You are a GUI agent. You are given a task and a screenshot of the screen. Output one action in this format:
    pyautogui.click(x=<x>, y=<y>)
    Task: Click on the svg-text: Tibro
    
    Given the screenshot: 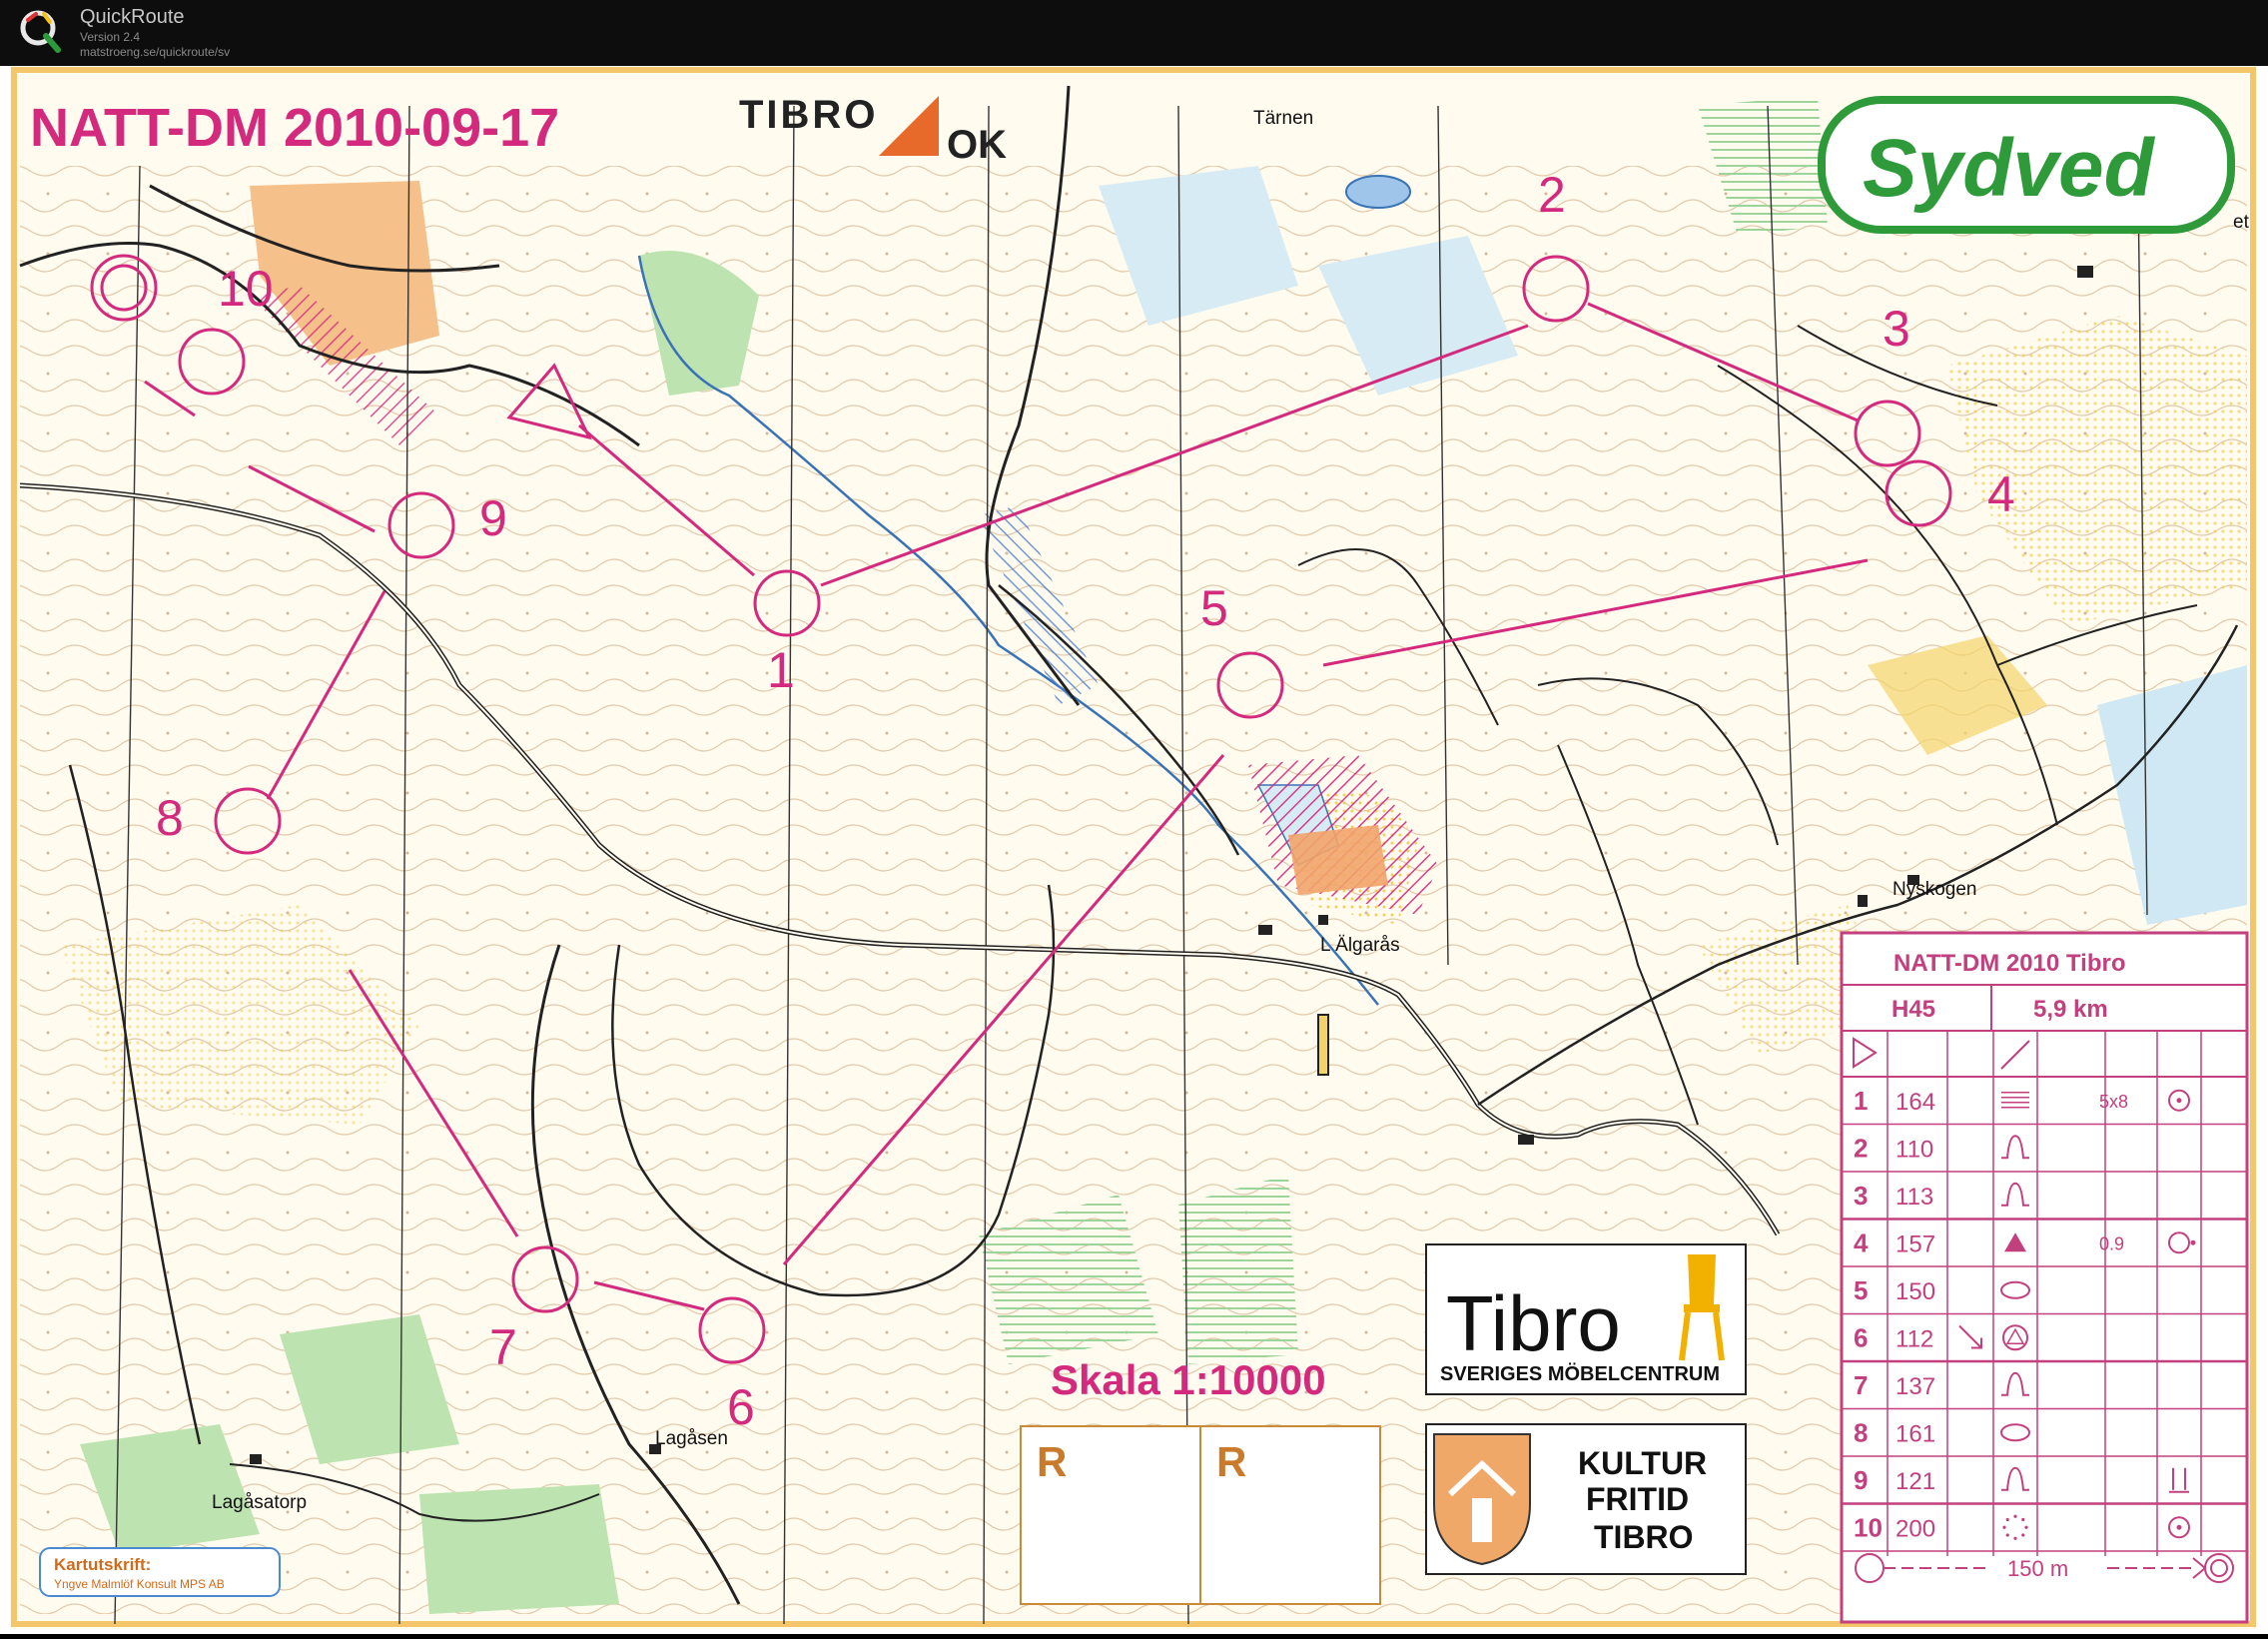 What is the action you would take?
    pyautogui.click(x=1533, y=1323)
    